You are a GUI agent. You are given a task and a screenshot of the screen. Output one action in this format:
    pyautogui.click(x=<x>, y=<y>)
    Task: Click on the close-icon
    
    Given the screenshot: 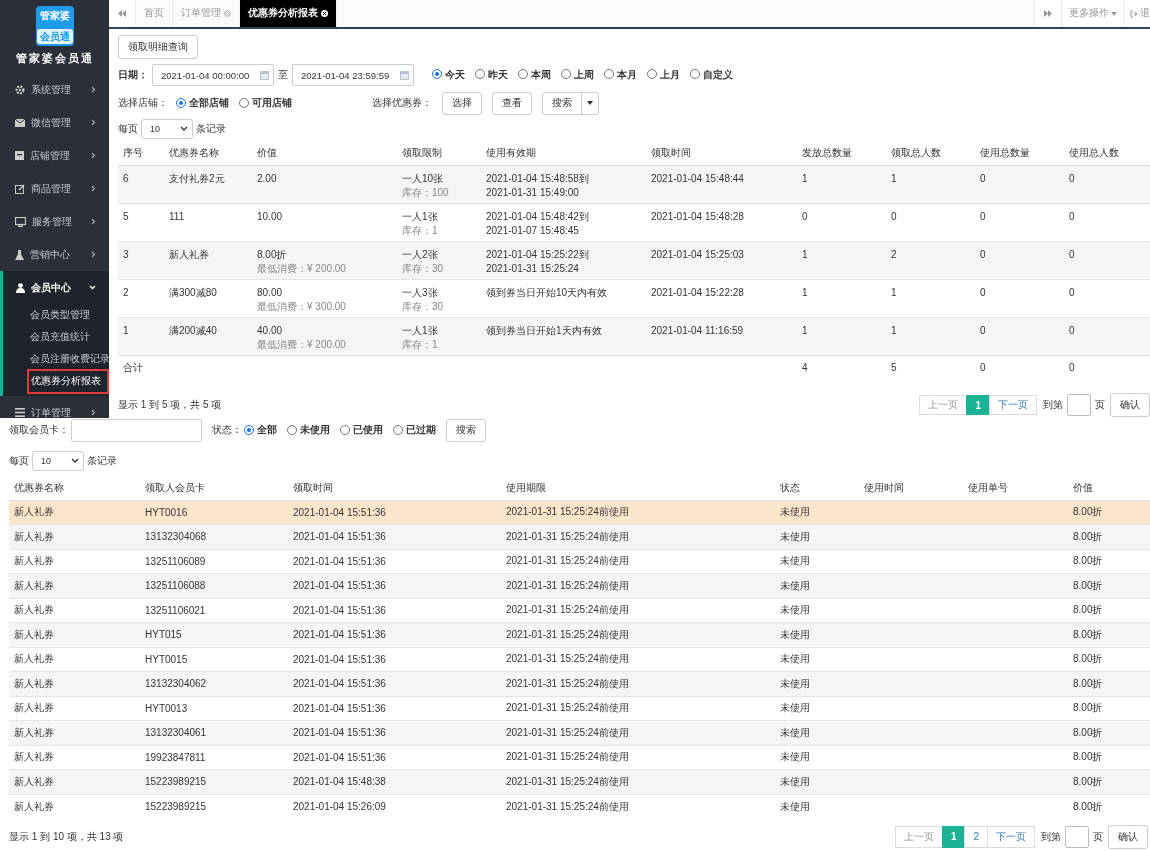 What is the action you would take?
    pyautogui.click(x=227, y=13)
    